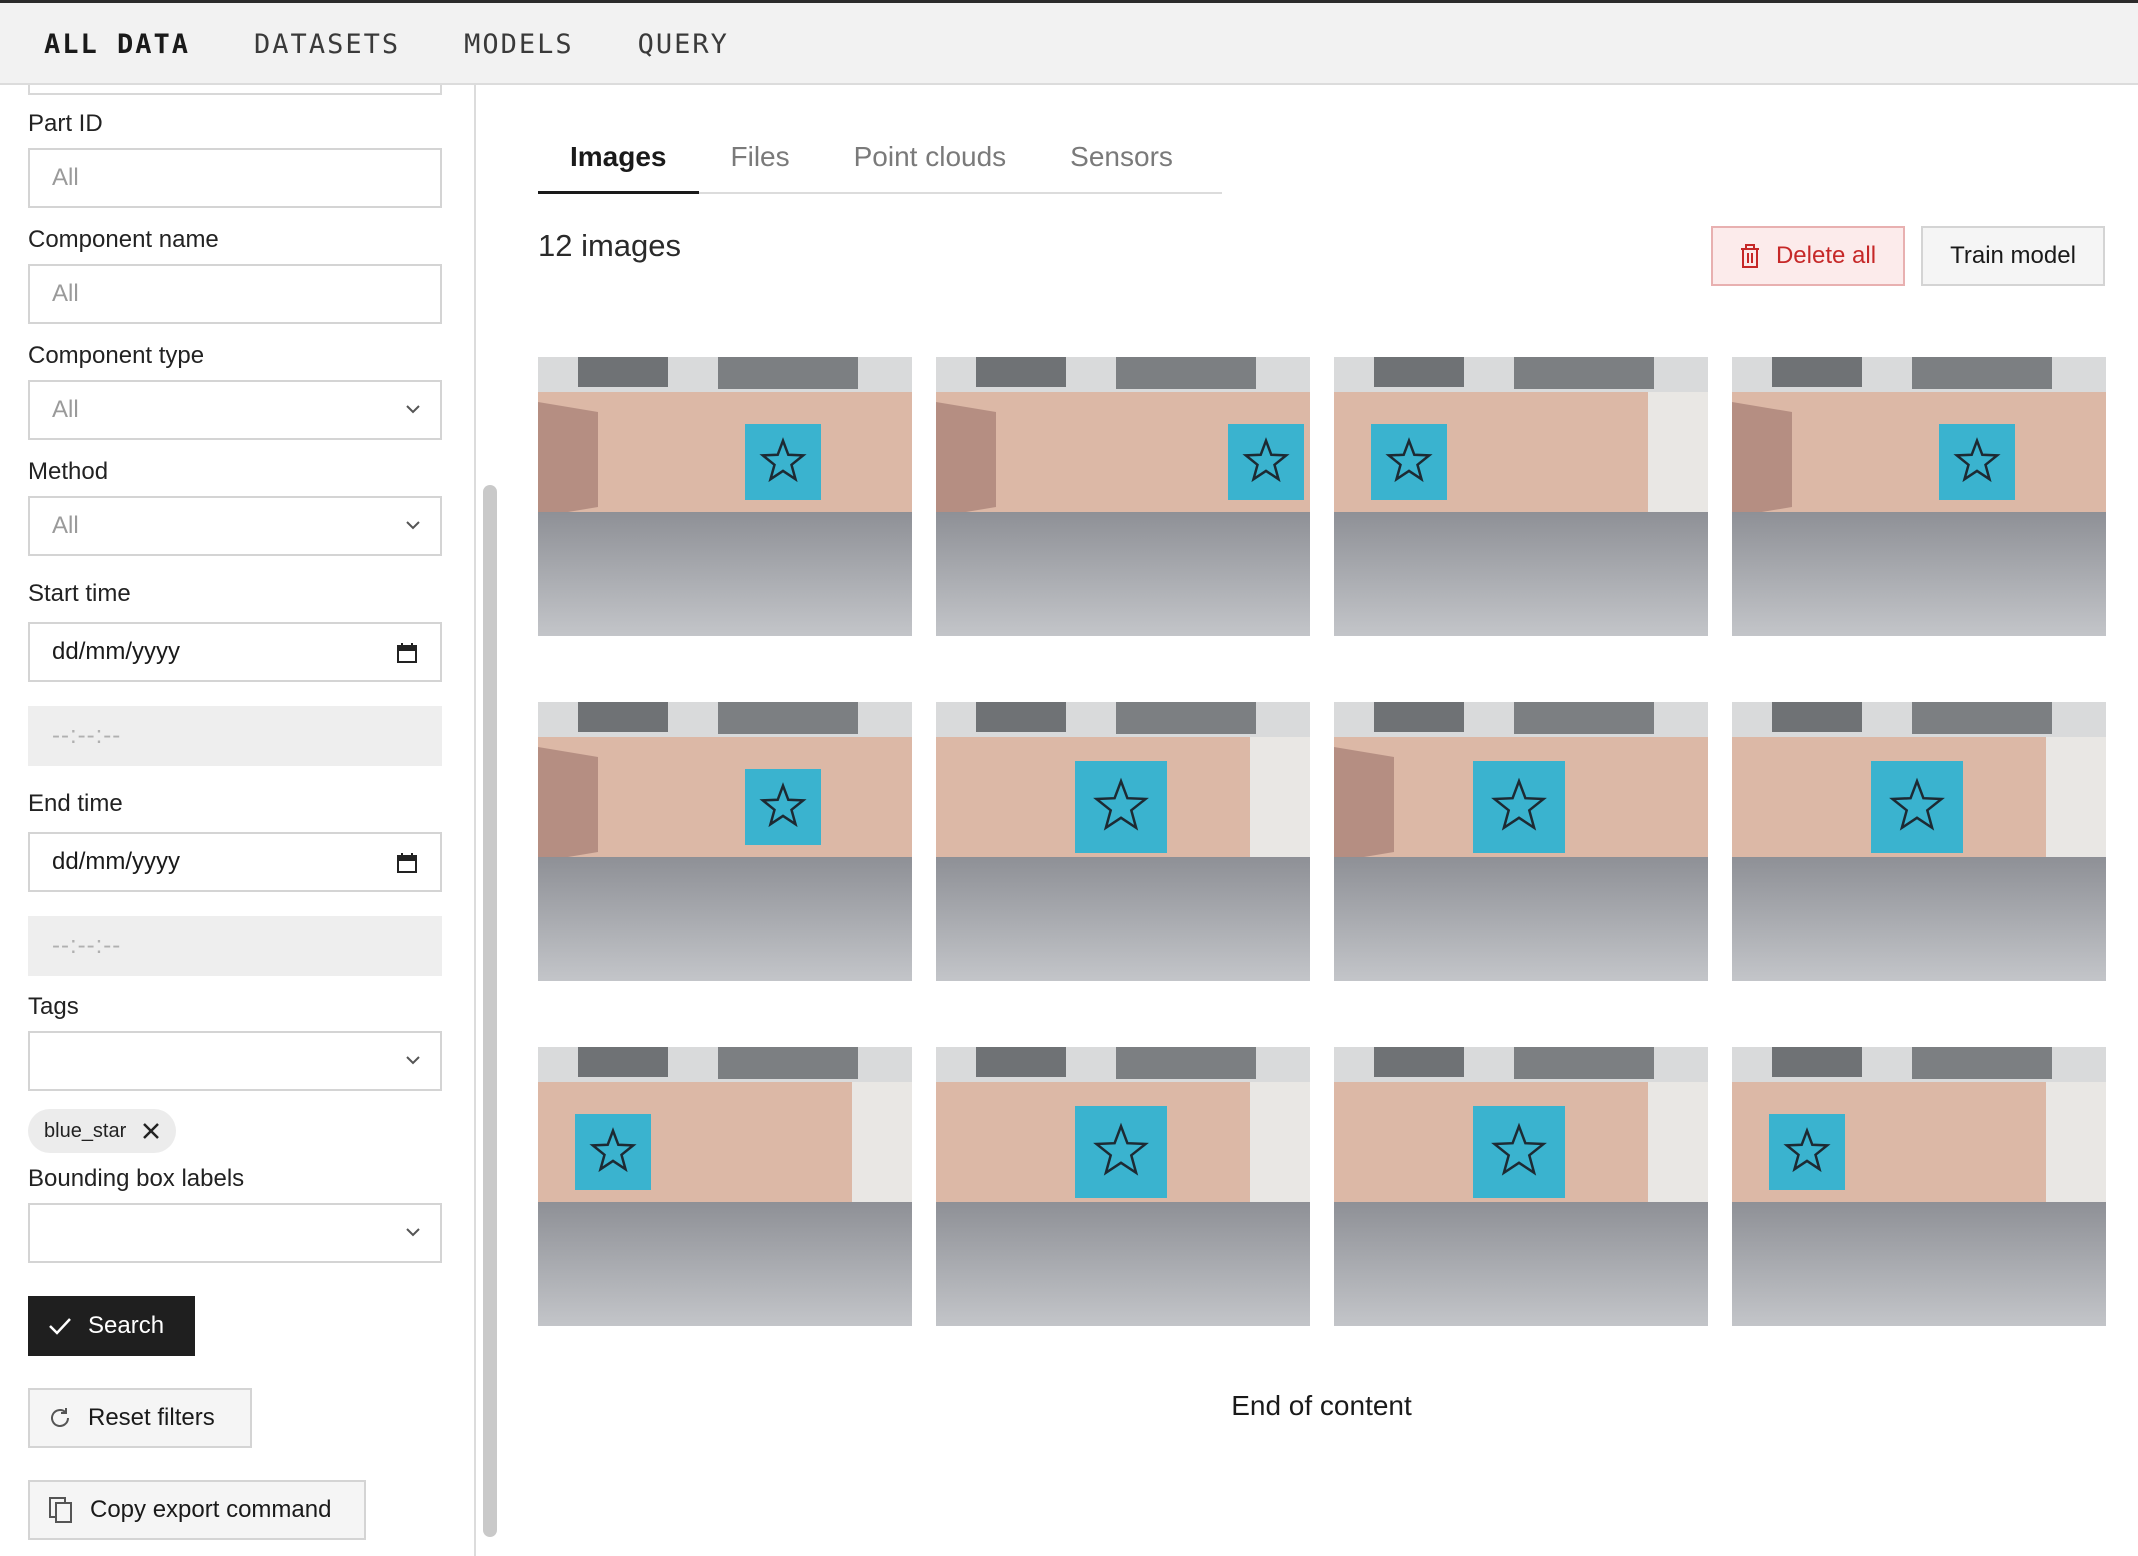 Image resolution: width=2138 pixels, height=1556 pixels. What do you see at coordinates (116, 861) in the screenshot?
I see `end-date-value: dd/mm/yyyy` at bounding box center [116, 861].